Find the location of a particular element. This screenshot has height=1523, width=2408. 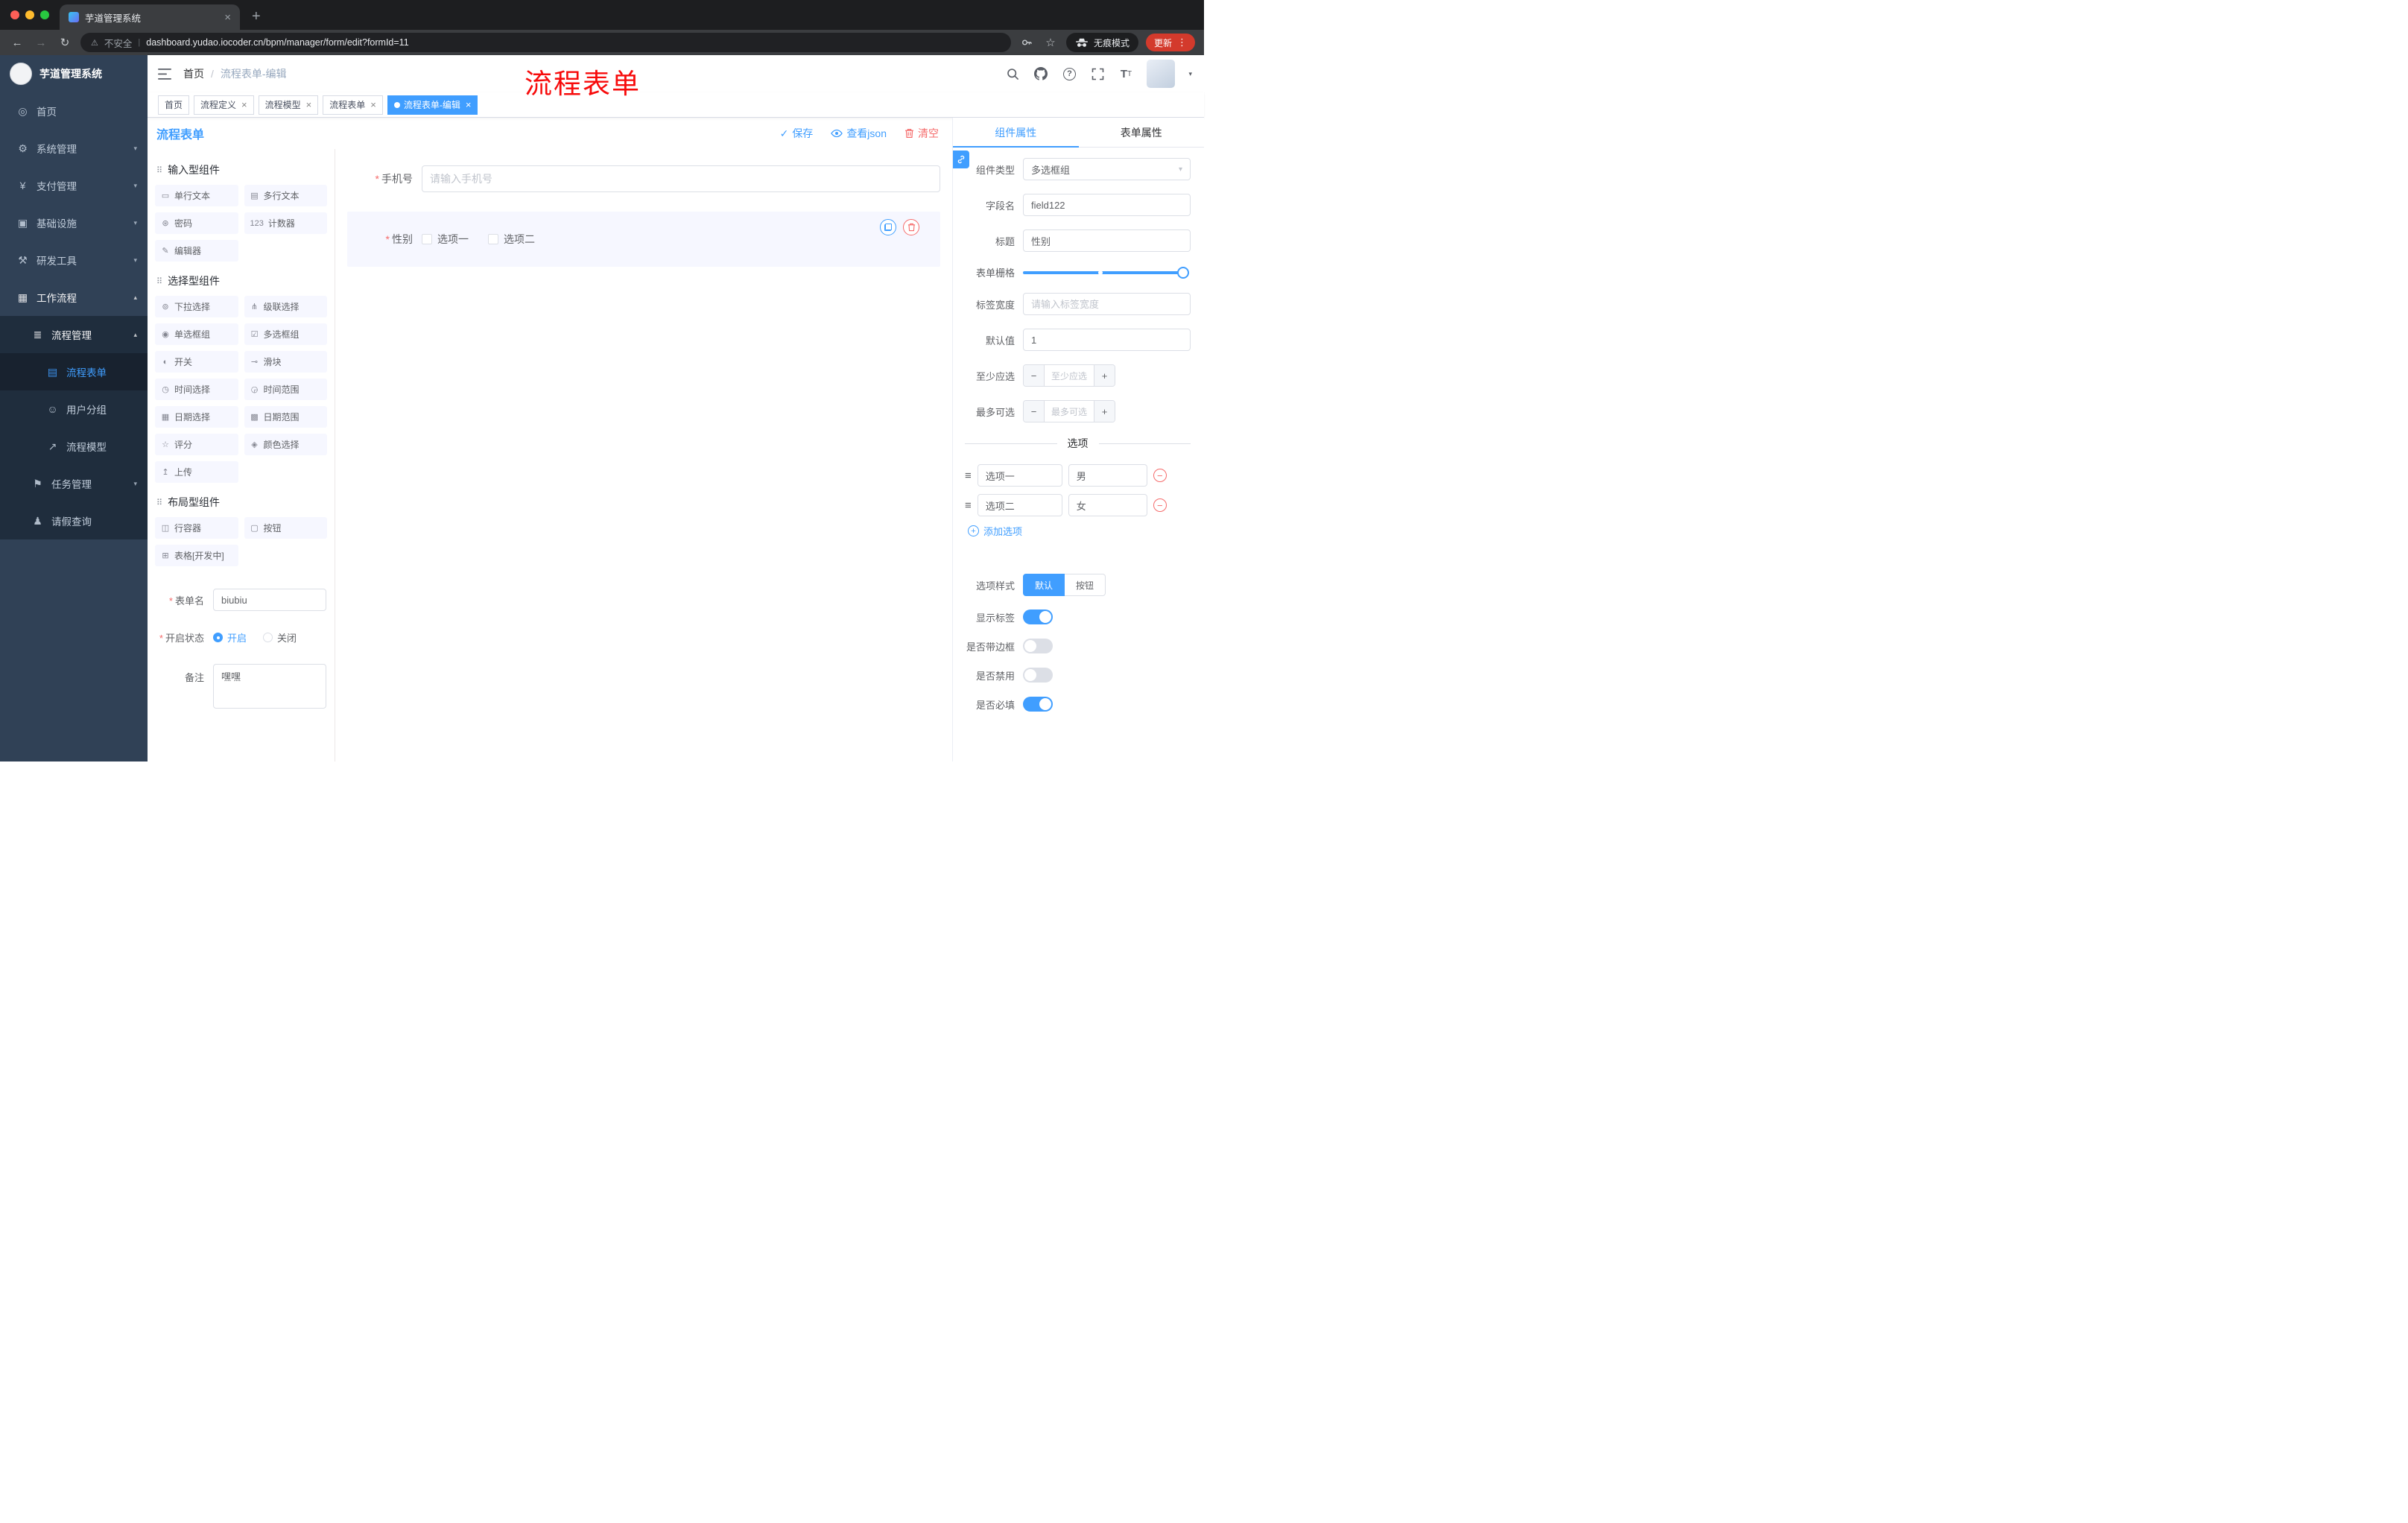

new-tab-button: + is located at coordinates (256, 17).